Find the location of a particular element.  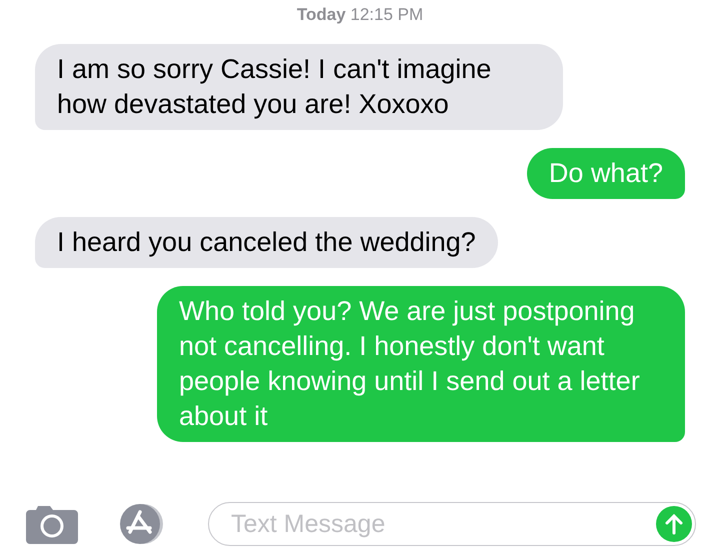

sent-message-bubble: Do what? is located at coordinates (605, 173).